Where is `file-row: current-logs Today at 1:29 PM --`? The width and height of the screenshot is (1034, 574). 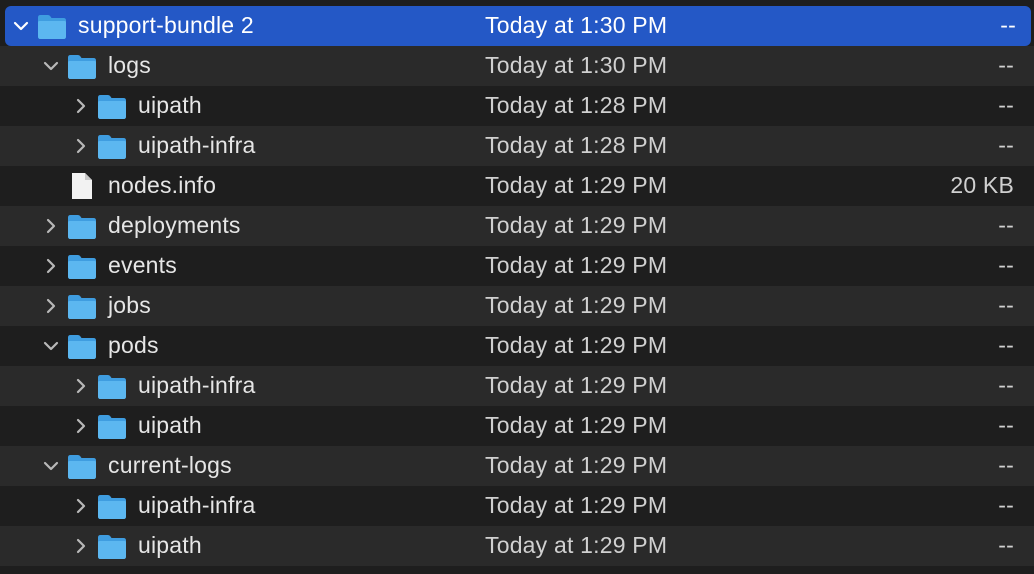 file-row: current-logs Today at 1:29 PM -- is located at coordinates (517, 466).